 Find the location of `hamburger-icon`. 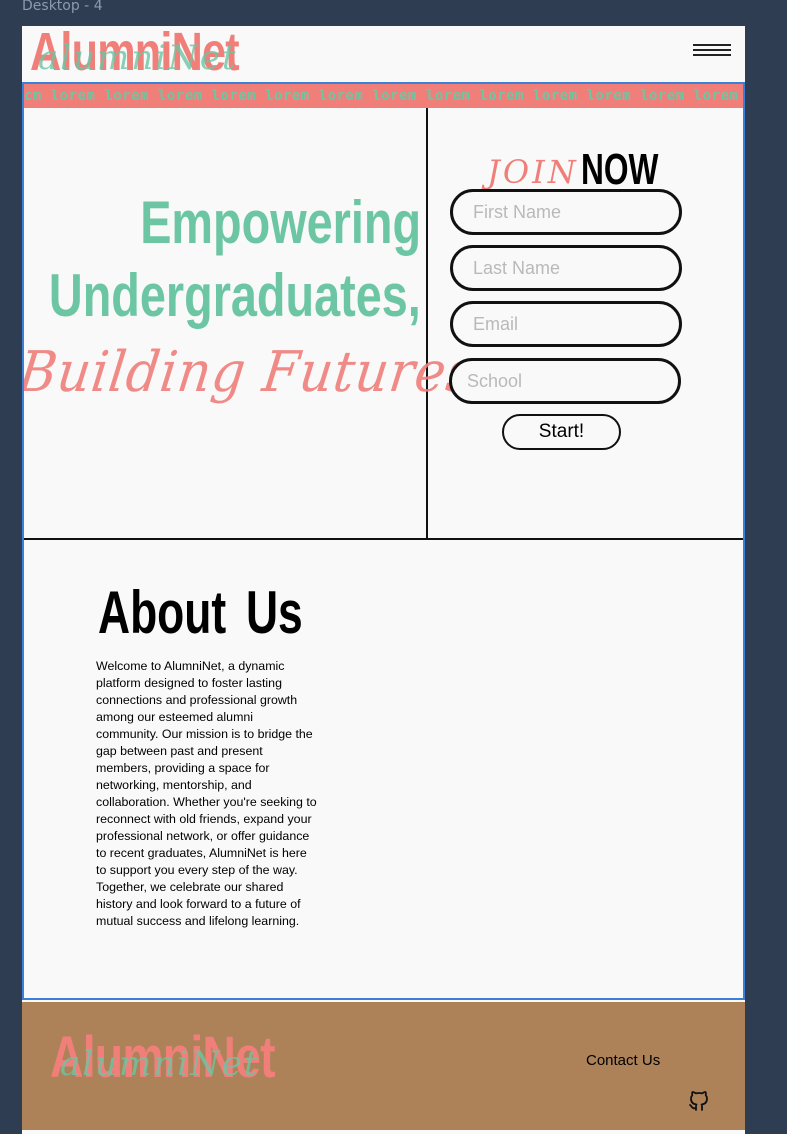

hamburger-icon is located at coordinates (712, 53).